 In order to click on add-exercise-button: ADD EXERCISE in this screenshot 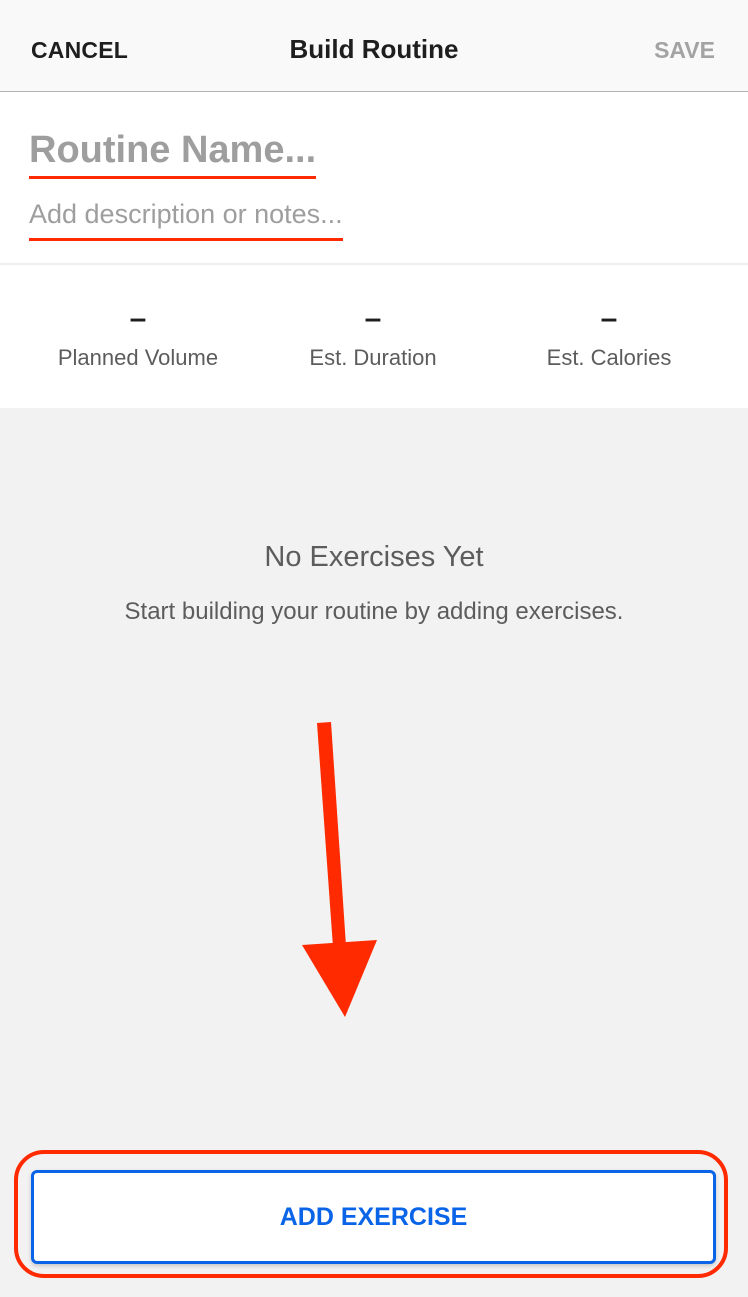, I will do `click(373, 1217)`.